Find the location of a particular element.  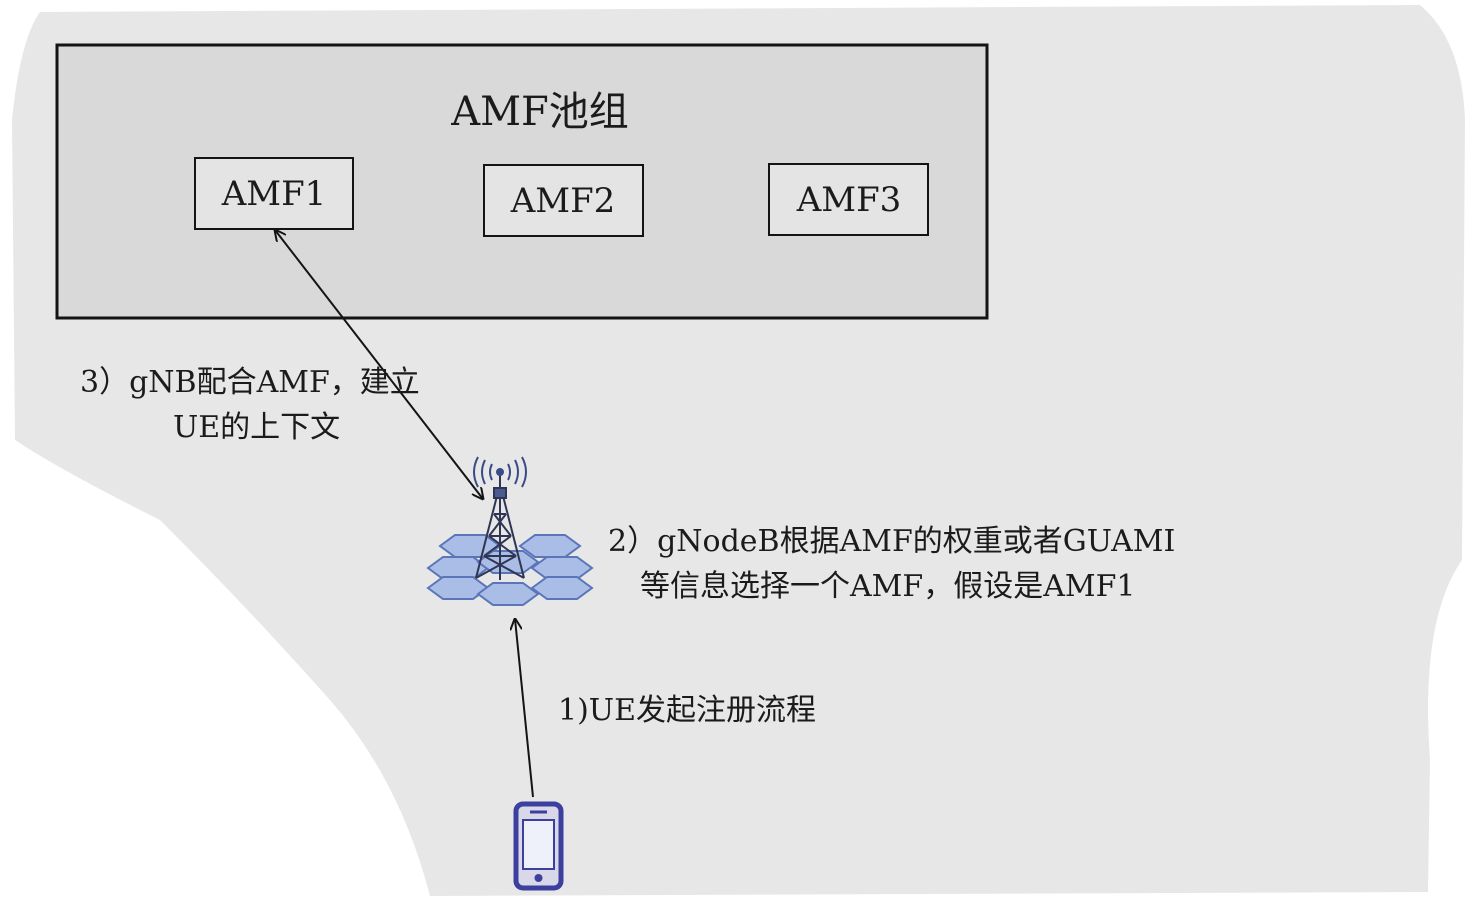

step1-label: 1)UE发起注册流程 is located at coordinates (687, 710).